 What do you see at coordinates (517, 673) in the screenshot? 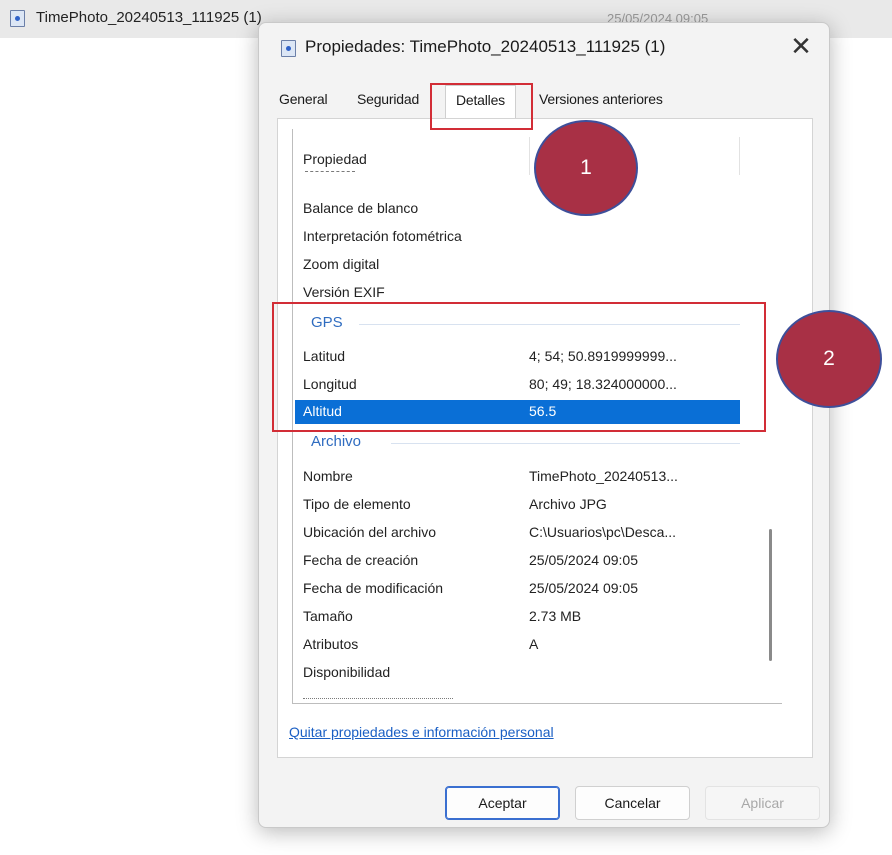
I see `list-item: Disponibilidad` at bounding box center [517, 673].